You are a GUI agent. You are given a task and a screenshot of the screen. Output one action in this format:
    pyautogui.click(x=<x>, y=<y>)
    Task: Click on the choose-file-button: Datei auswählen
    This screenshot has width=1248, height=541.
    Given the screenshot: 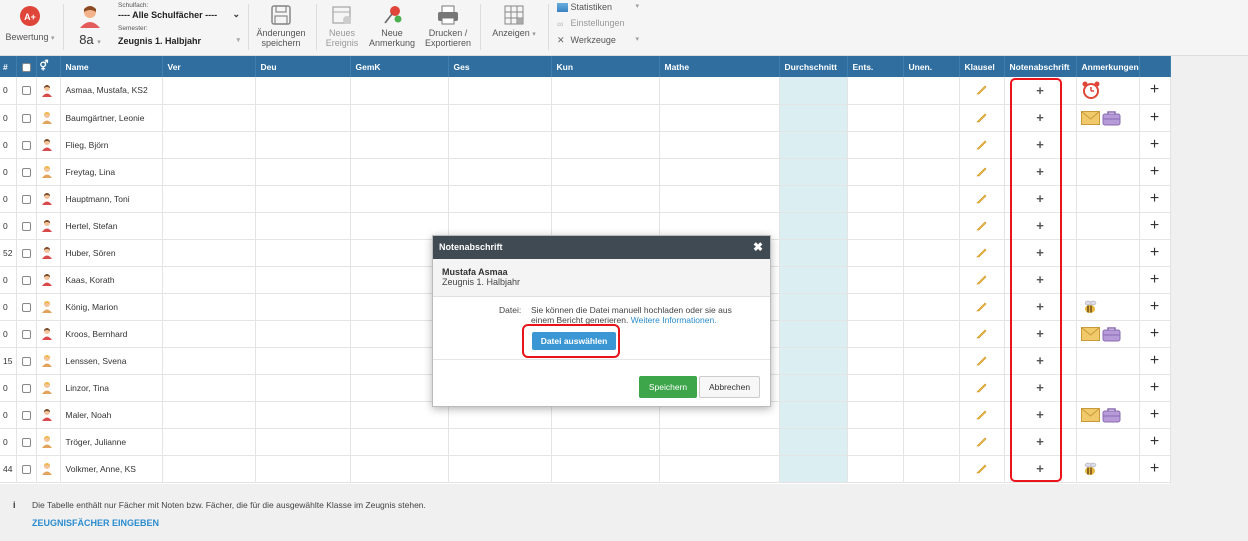 What is the action you would take?
    pyautogui.click(x=574, y=341)
    